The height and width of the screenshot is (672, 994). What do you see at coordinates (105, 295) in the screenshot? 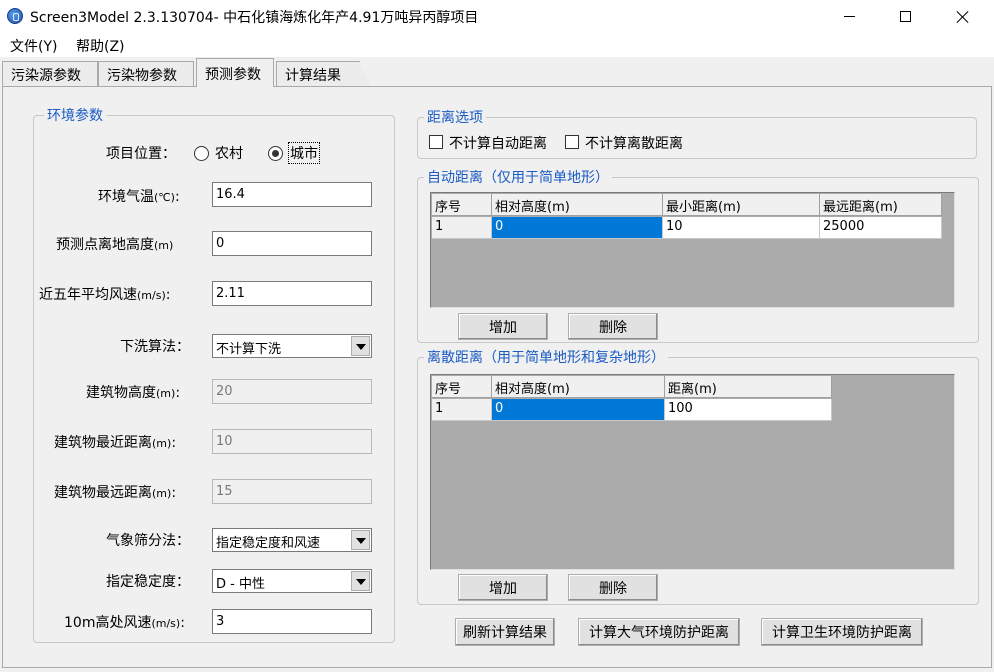
I see `wind-label: 近五年平均风速(m/s):` at bounding box center [105, 295].